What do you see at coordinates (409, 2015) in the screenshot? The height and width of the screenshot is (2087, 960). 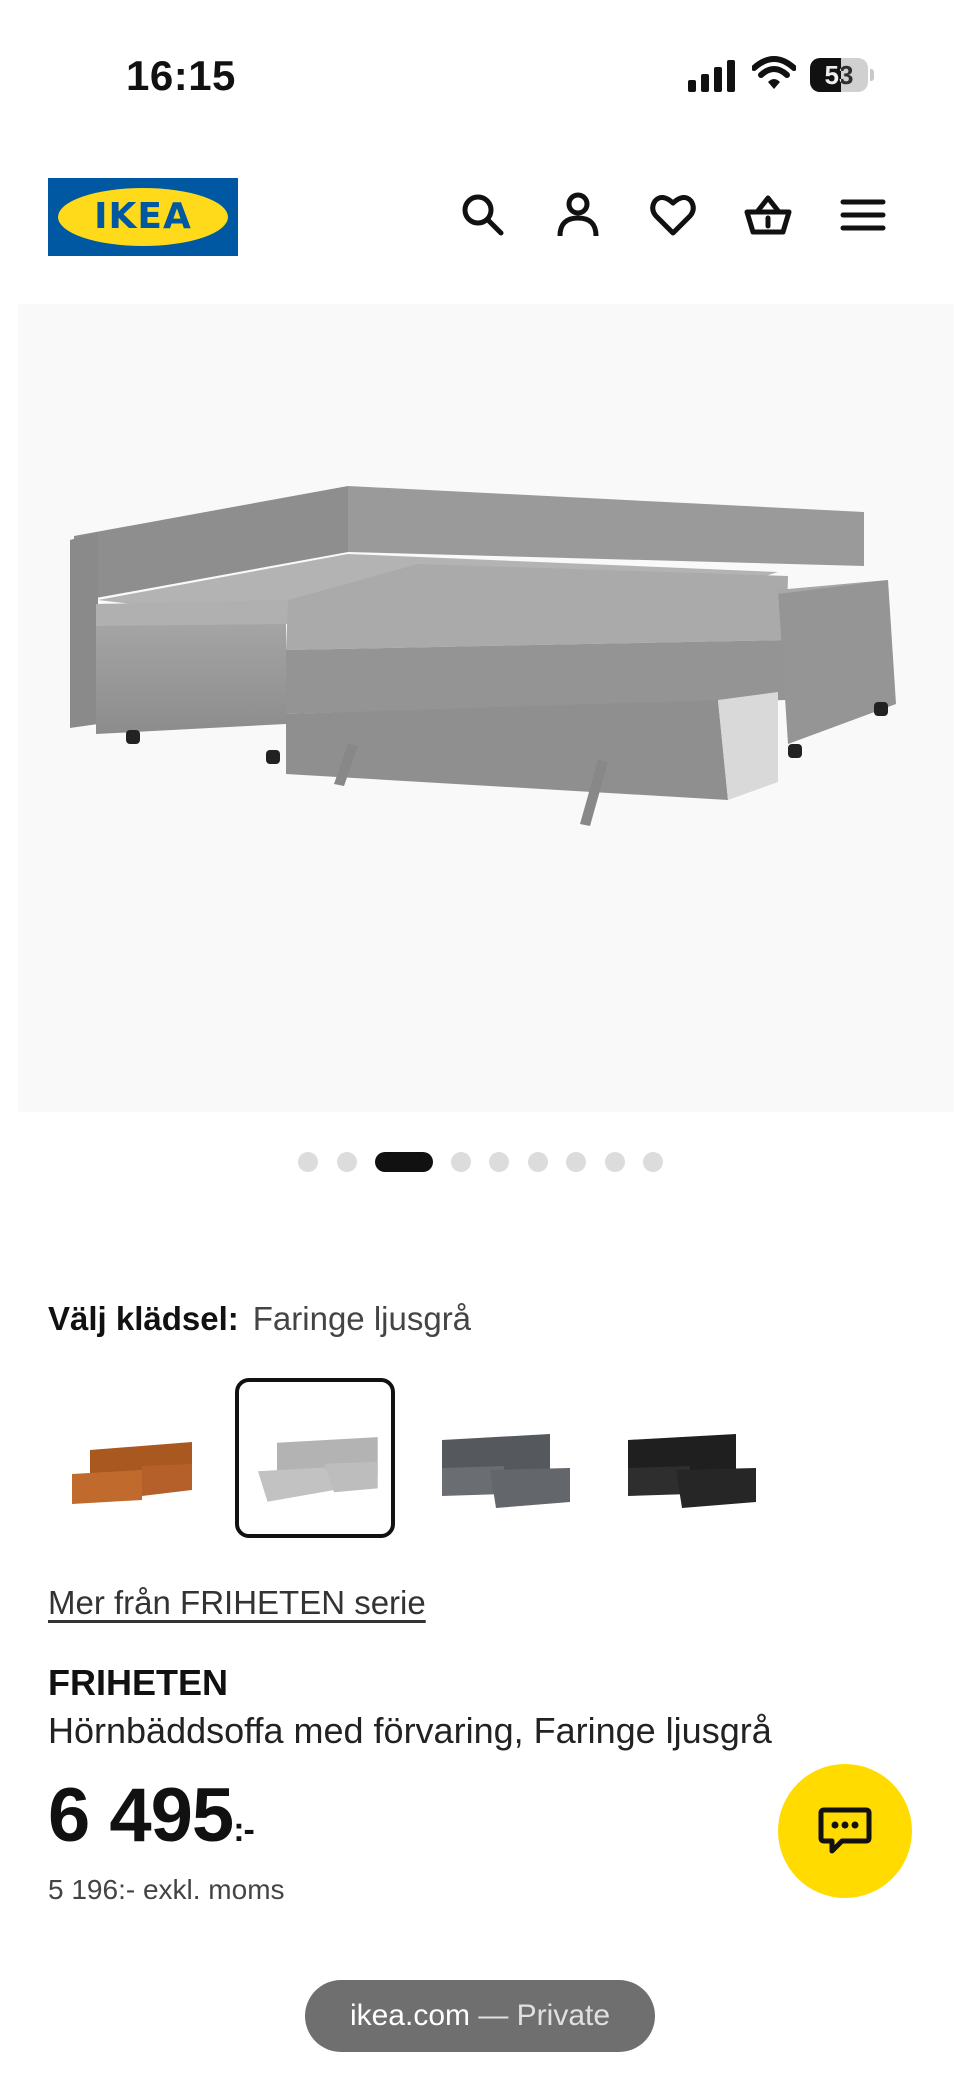 I see `url-domain: ikea.com` at bounding box center [409, 2015].